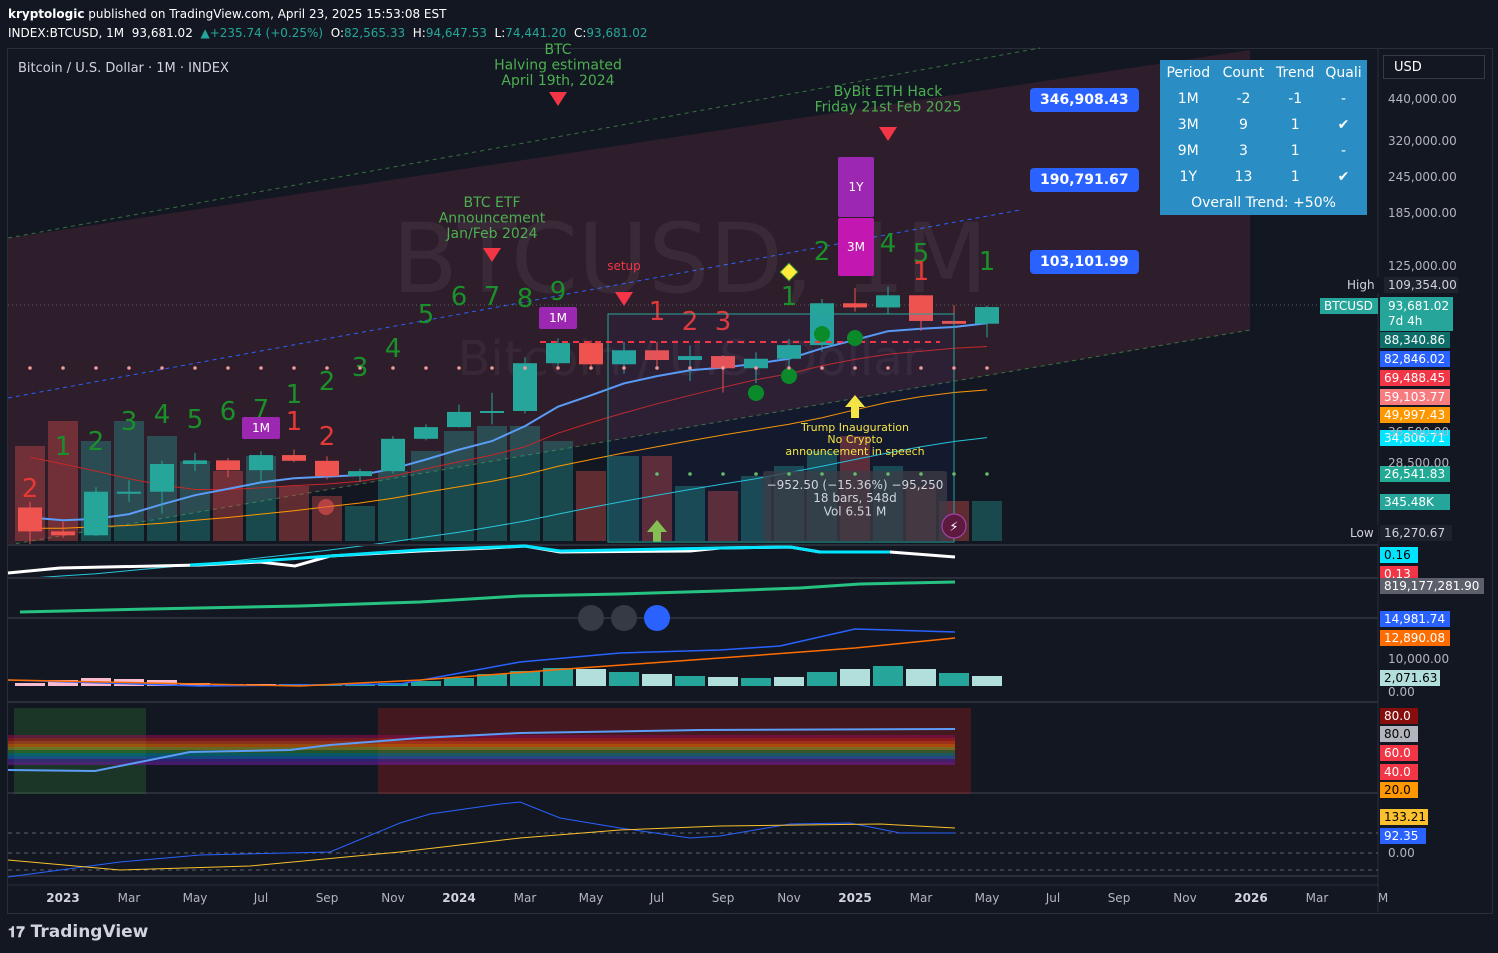 Image resolution: width=1498 pixels, height=953 pixels. What do you see at coordinates (1410, 678) in the screenshot?
I see `pane-value-pill: 2,071.63` at bounding box center [1410, 678].